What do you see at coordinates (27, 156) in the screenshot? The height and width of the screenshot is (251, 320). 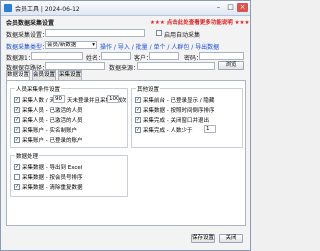 I see `data-processing-title: 数据处理` at bounding box center [27, 156].